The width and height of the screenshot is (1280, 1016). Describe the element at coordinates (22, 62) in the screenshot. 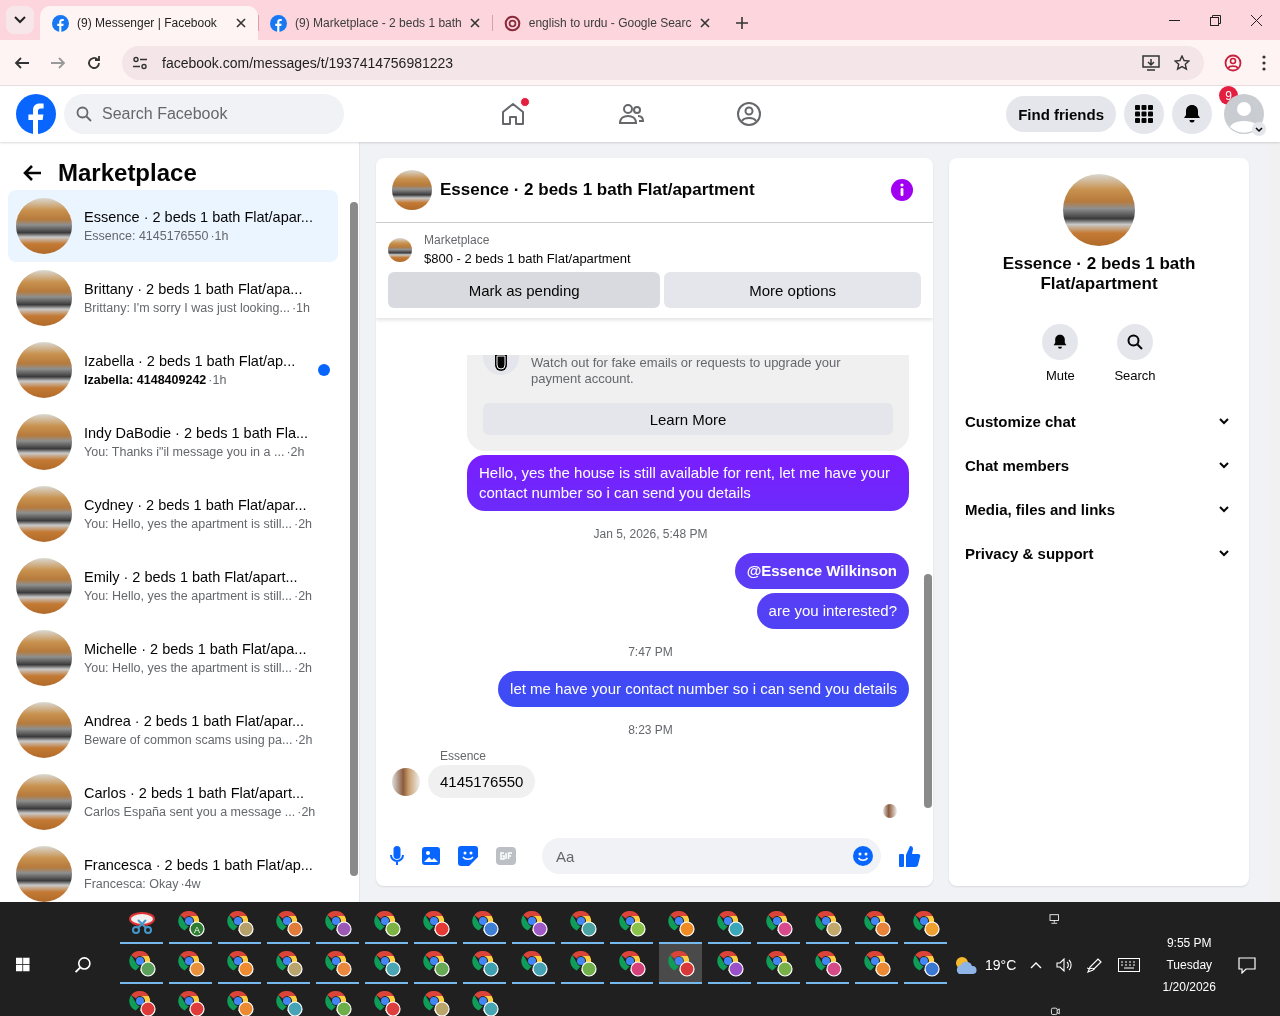

I see `back-icon` at that location.